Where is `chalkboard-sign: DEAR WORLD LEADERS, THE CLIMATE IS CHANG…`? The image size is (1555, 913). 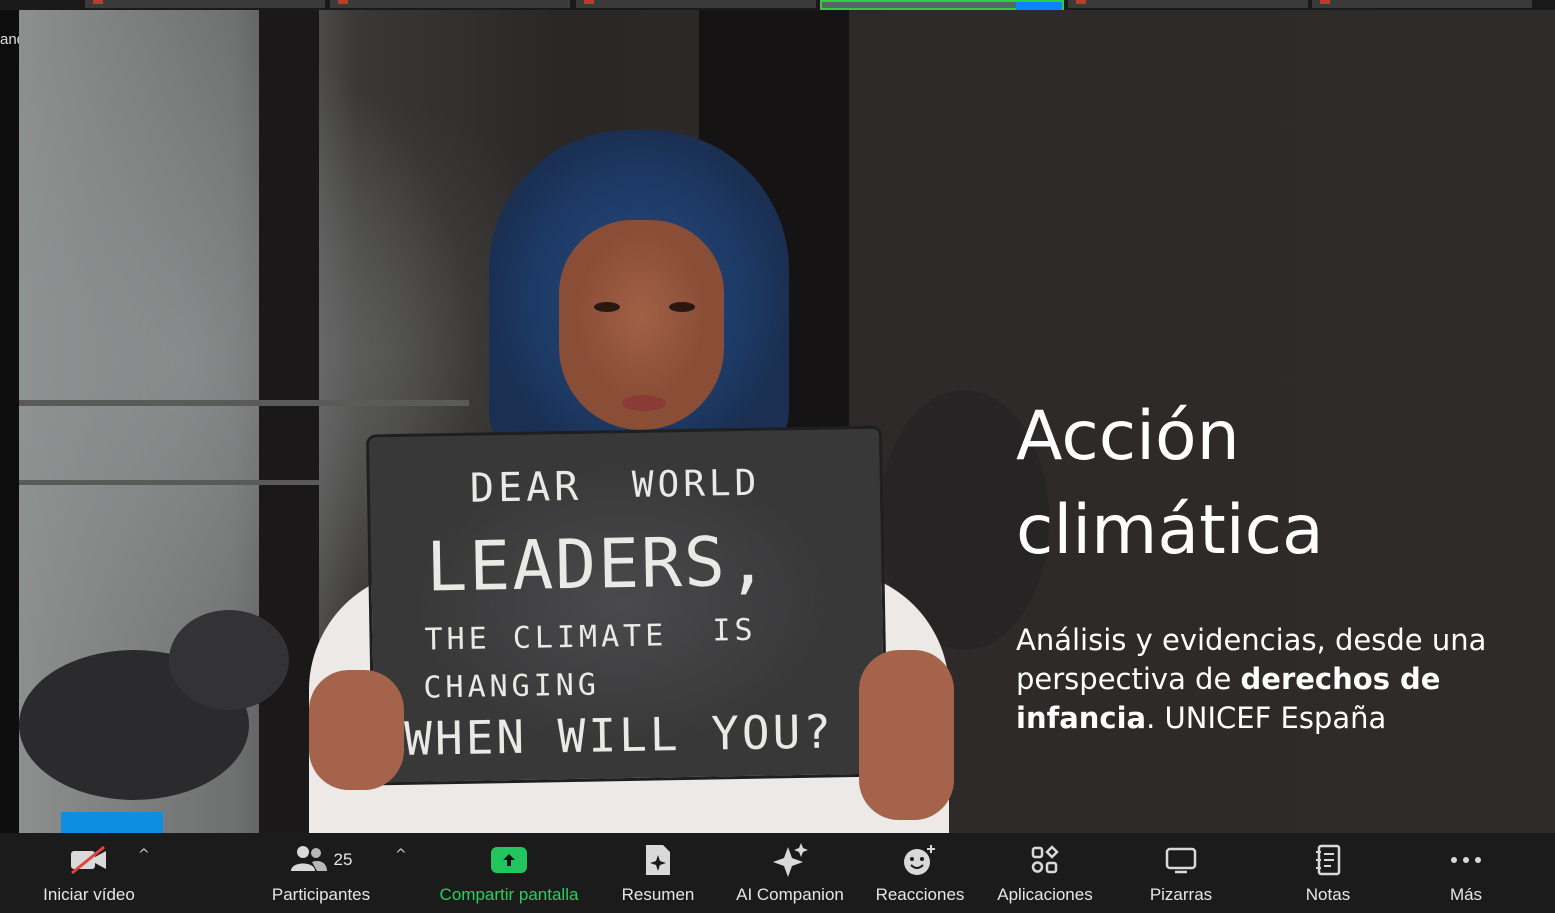
chalkboard-sign: DEAR WORLD LEADERS, THE CLIMATE IS CHANG… is located at coordinates (627, 605).